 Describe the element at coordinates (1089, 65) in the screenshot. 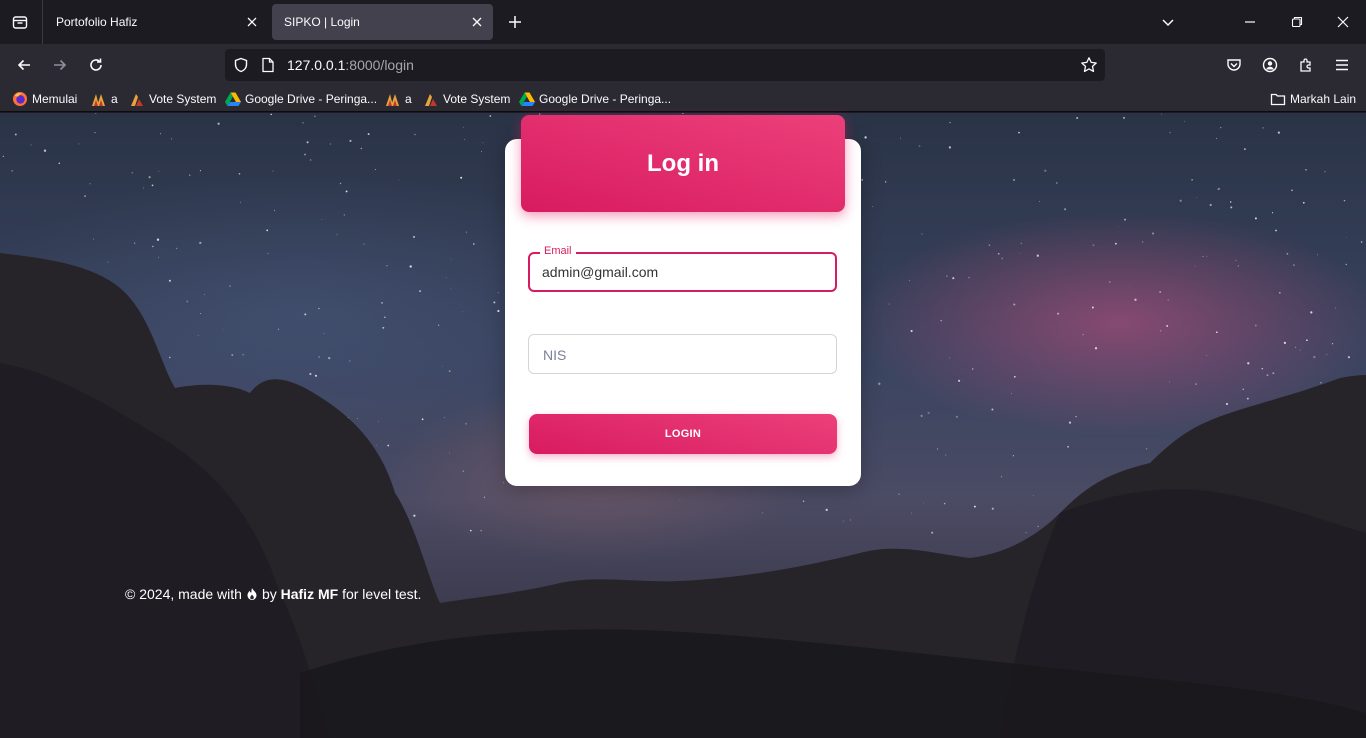

I see `star-bookmark-icon` at that location.